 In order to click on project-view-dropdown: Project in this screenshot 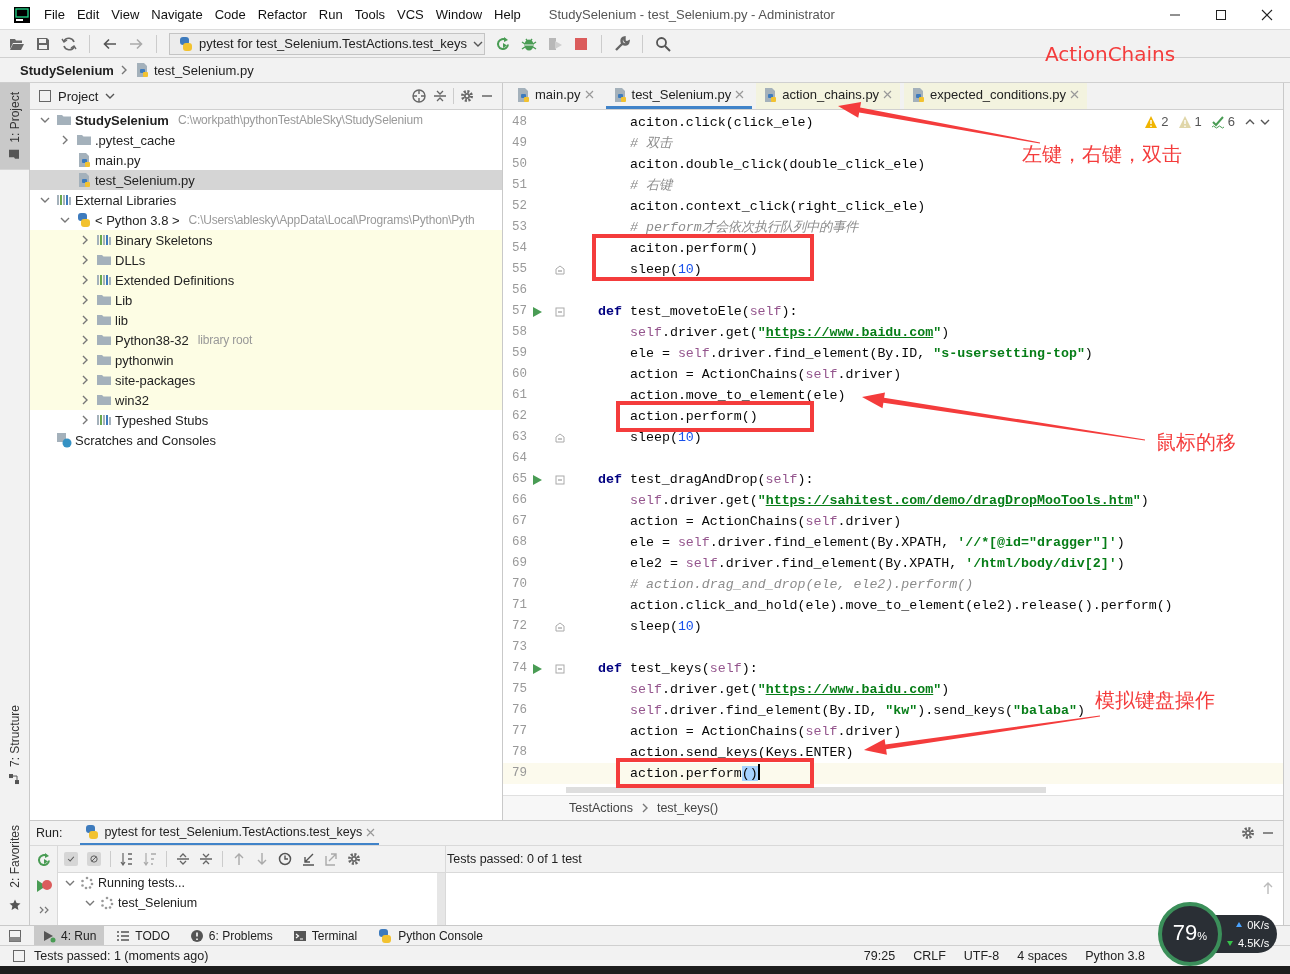, I will do `click(87, 96)`.